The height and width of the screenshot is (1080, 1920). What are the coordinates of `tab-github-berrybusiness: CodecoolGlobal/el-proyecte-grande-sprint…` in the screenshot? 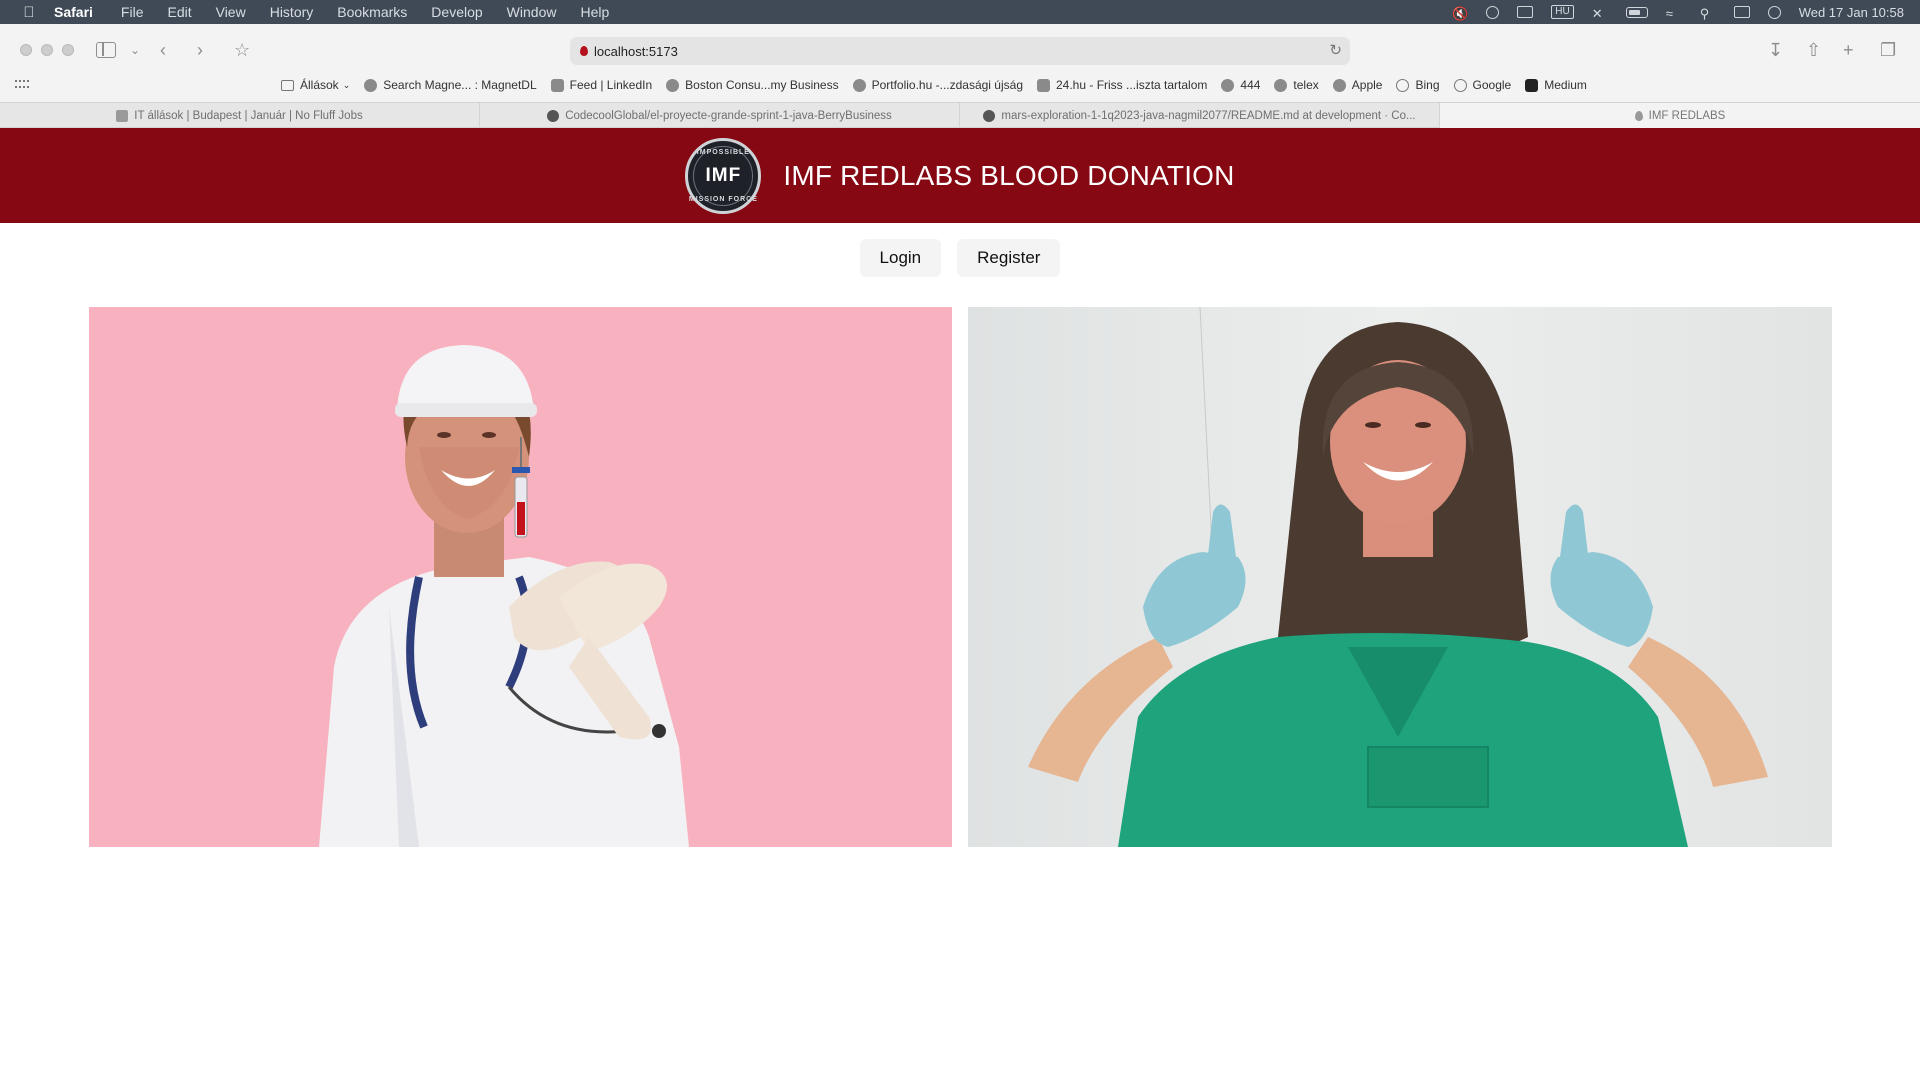 It's located at (720, 115).